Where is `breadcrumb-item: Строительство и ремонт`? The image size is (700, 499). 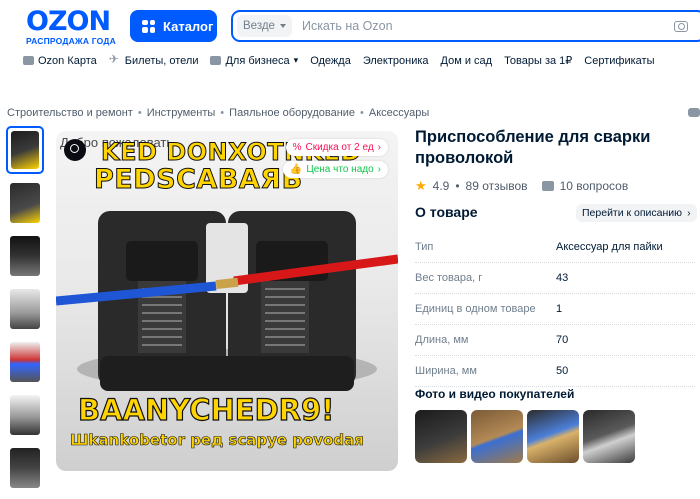 breadcrumb-item: Строительство и ремонт is located at coordinates (70, 113).